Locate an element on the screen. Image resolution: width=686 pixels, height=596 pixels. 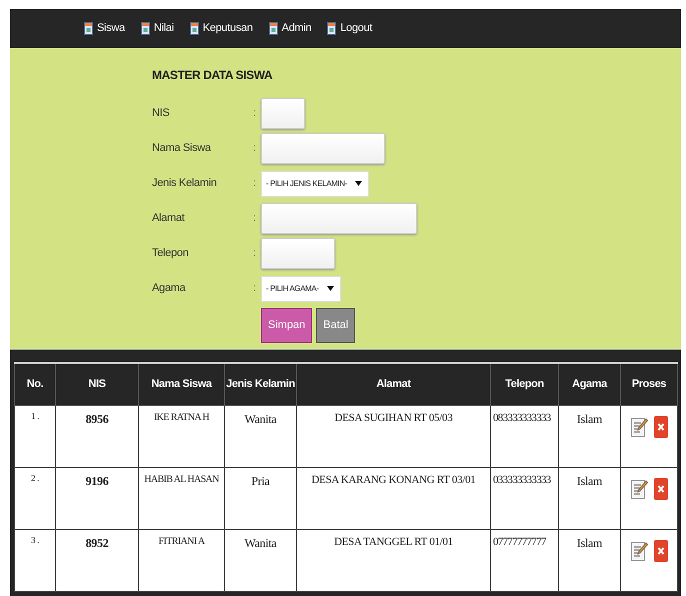
column-header: No. is located at coordinates (35, 384).